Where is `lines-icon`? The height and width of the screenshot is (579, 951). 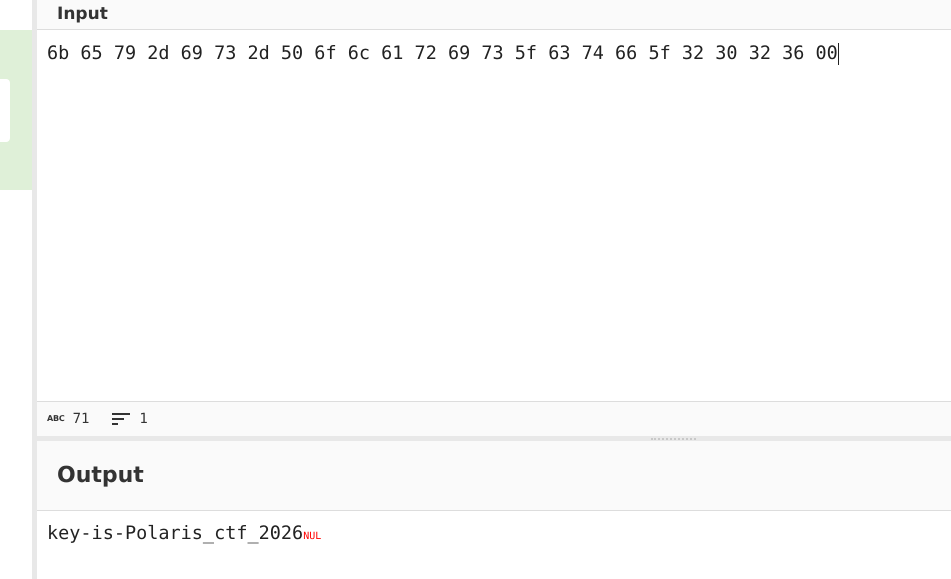 lines-icon is located at coordinates (121, 419).